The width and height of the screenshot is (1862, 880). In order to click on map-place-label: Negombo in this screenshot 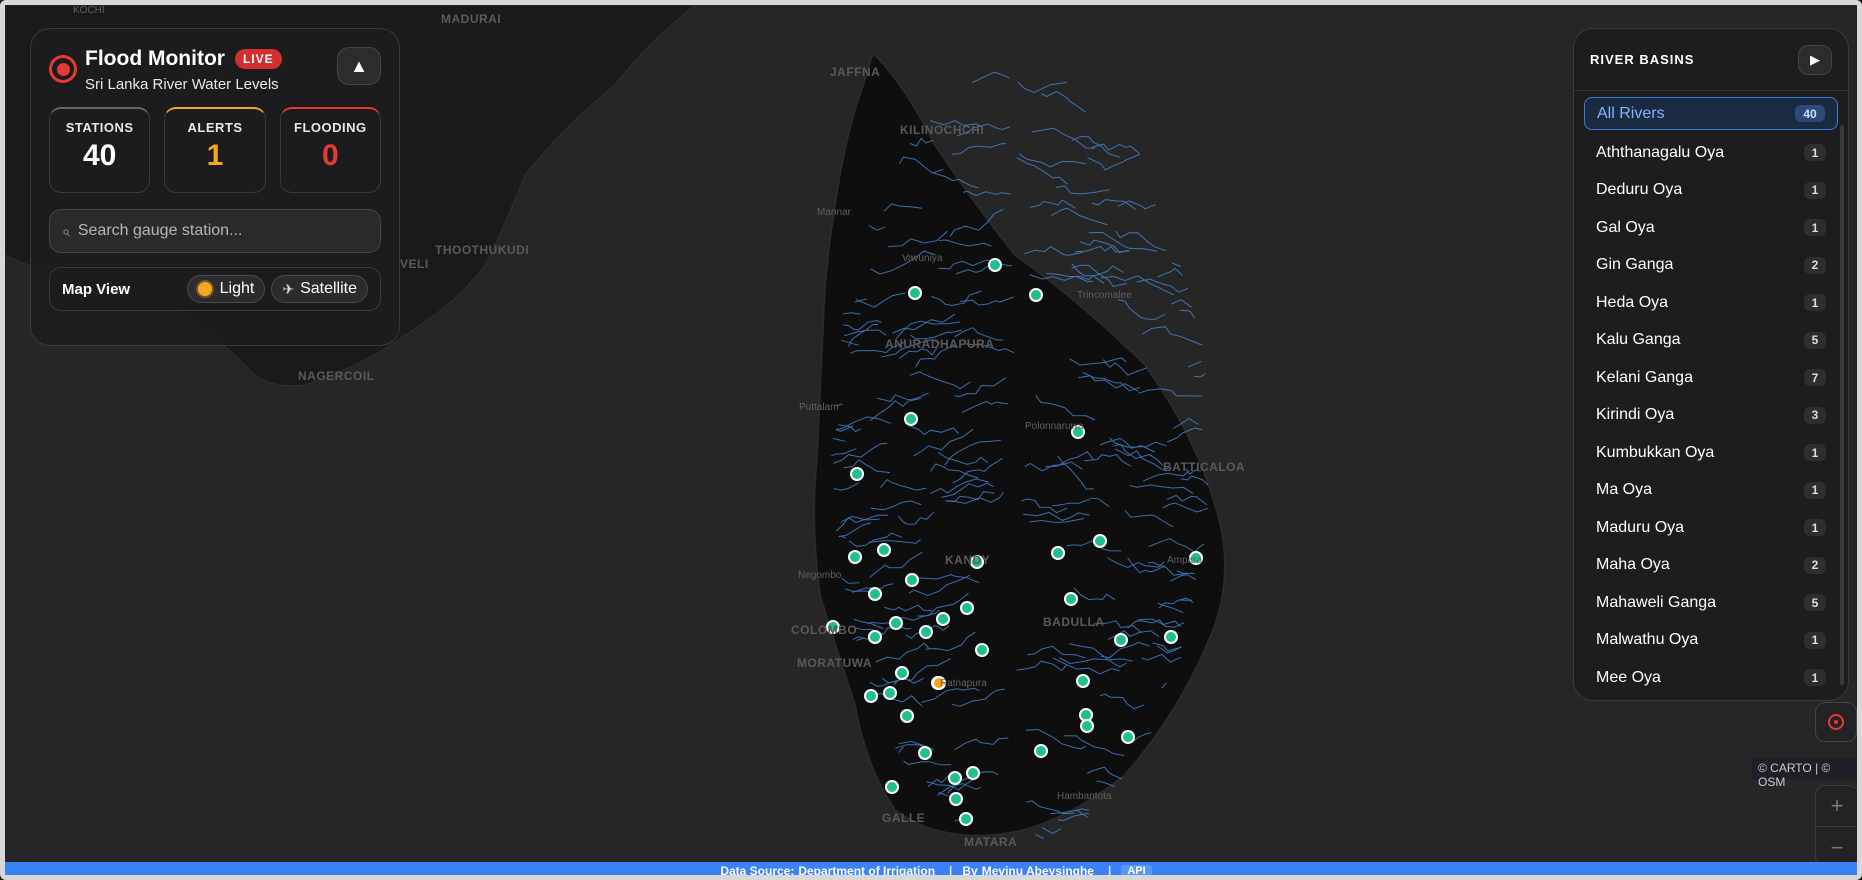, I will do `click(820, 575)`.